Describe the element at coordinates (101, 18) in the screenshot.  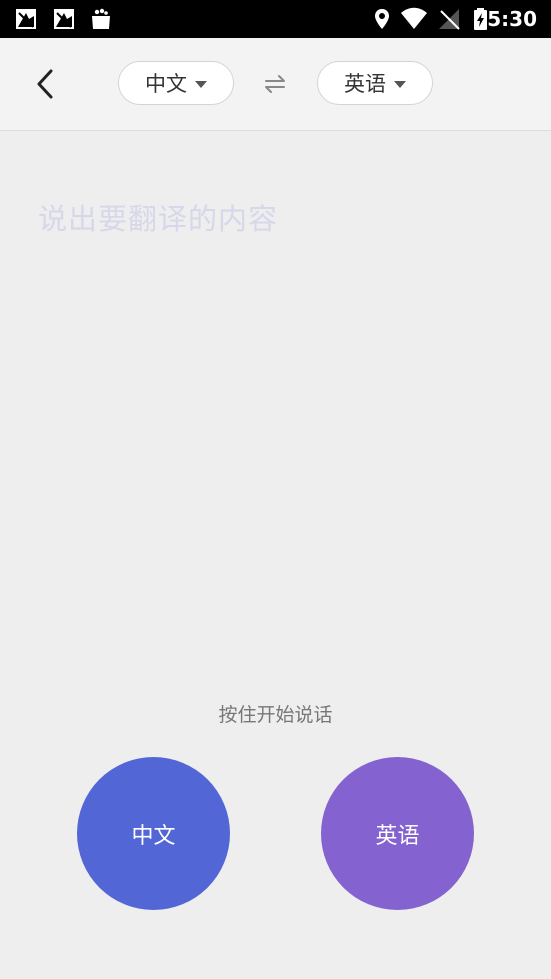
I see `shopping-bag-icon` at that location.